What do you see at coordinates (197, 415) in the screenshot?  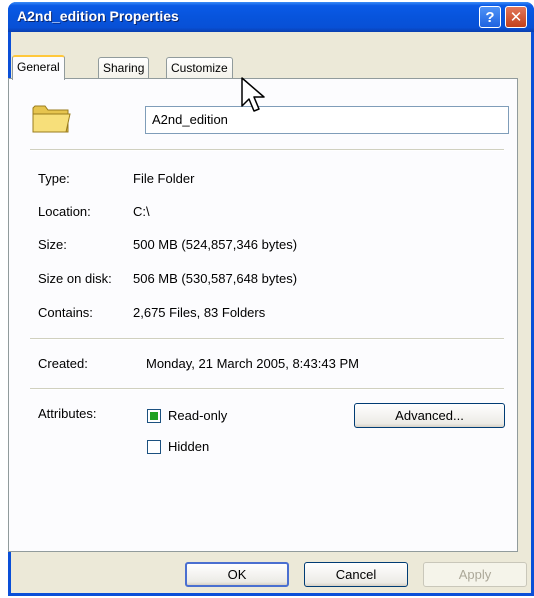 I see `readonly-label: Read-only` at bounding box center [197, 415].